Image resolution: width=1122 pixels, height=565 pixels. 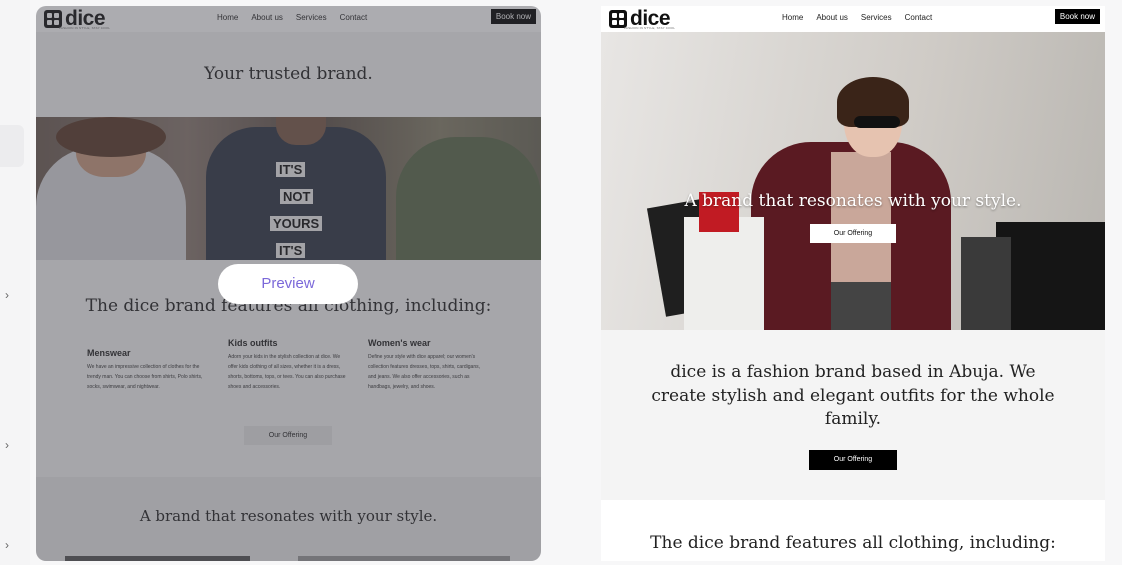 What do you see at coordinates (832, 17) in the screenshot?
I see `nav-about: About us` at bounding box center [832, 17].